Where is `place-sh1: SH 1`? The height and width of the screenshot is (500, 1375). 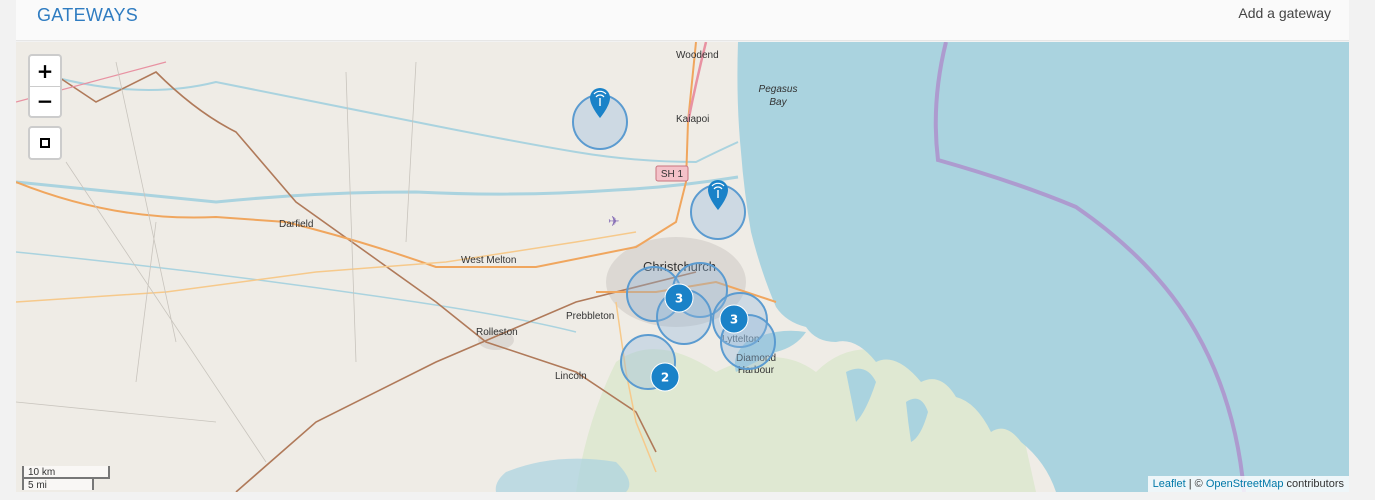
place-sh1: SH 1 is located at coordinates (672, 174).